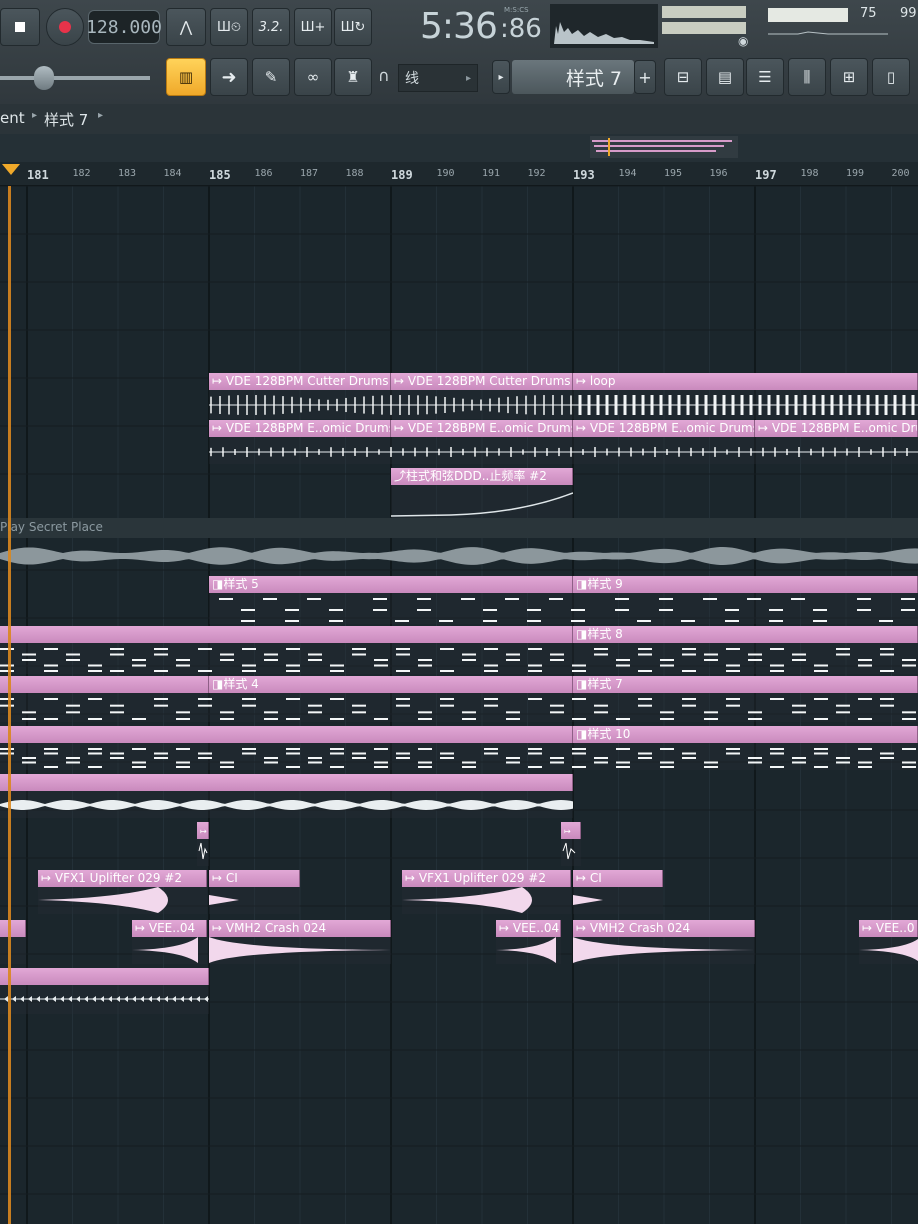 The height and width of the screenshot is (1224, 918). I want to click on playlist-window-button: ⊟, so click(683, 77).